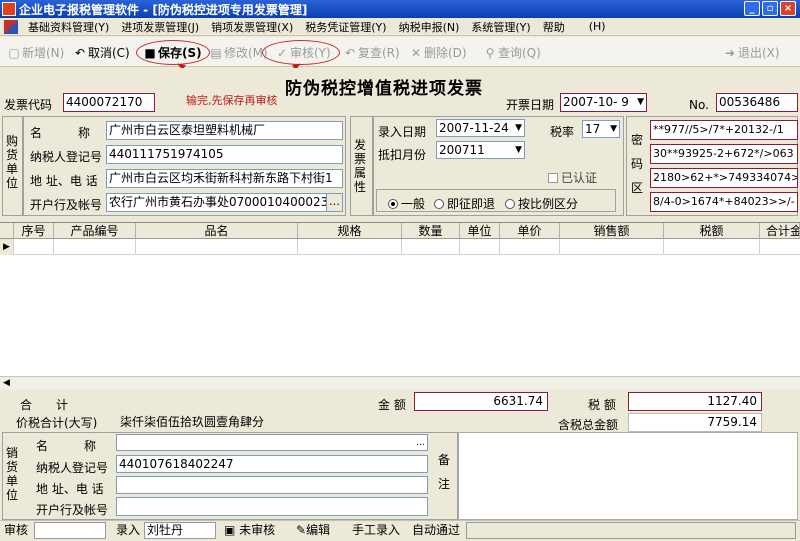 The height and width of the screenshot is (541, 800). I want to click on invoice-no-label: No., so click(699, 105).